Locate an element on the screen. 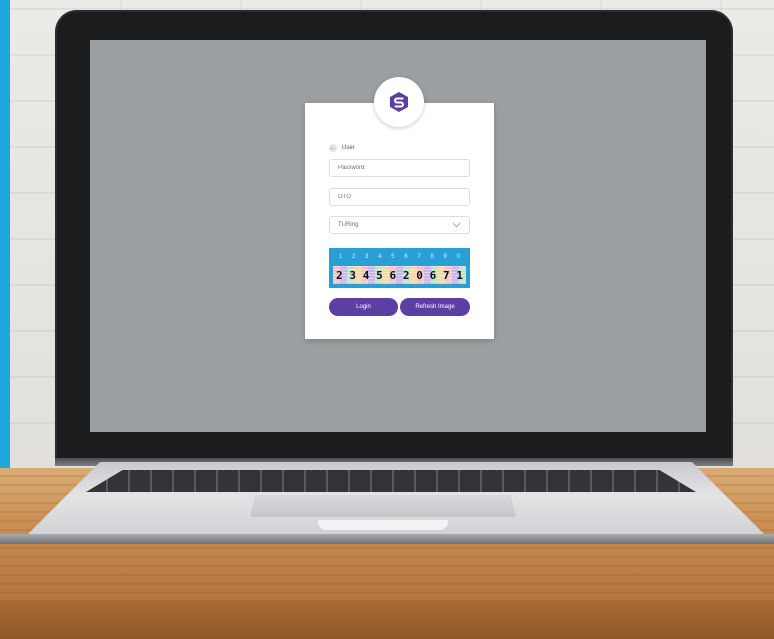  back-arrow-icon: ← is located at coordinates (333, 148).